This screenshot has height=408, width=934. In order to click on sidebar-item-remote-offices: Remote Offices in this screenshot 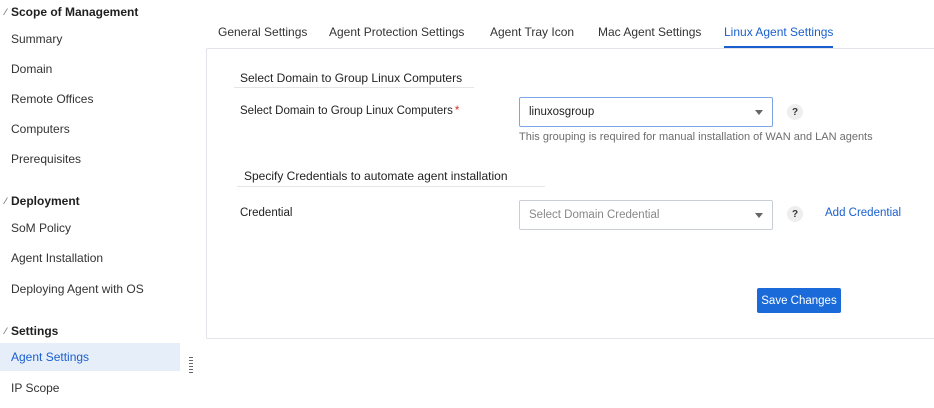, I will do `click(90, 99)`.